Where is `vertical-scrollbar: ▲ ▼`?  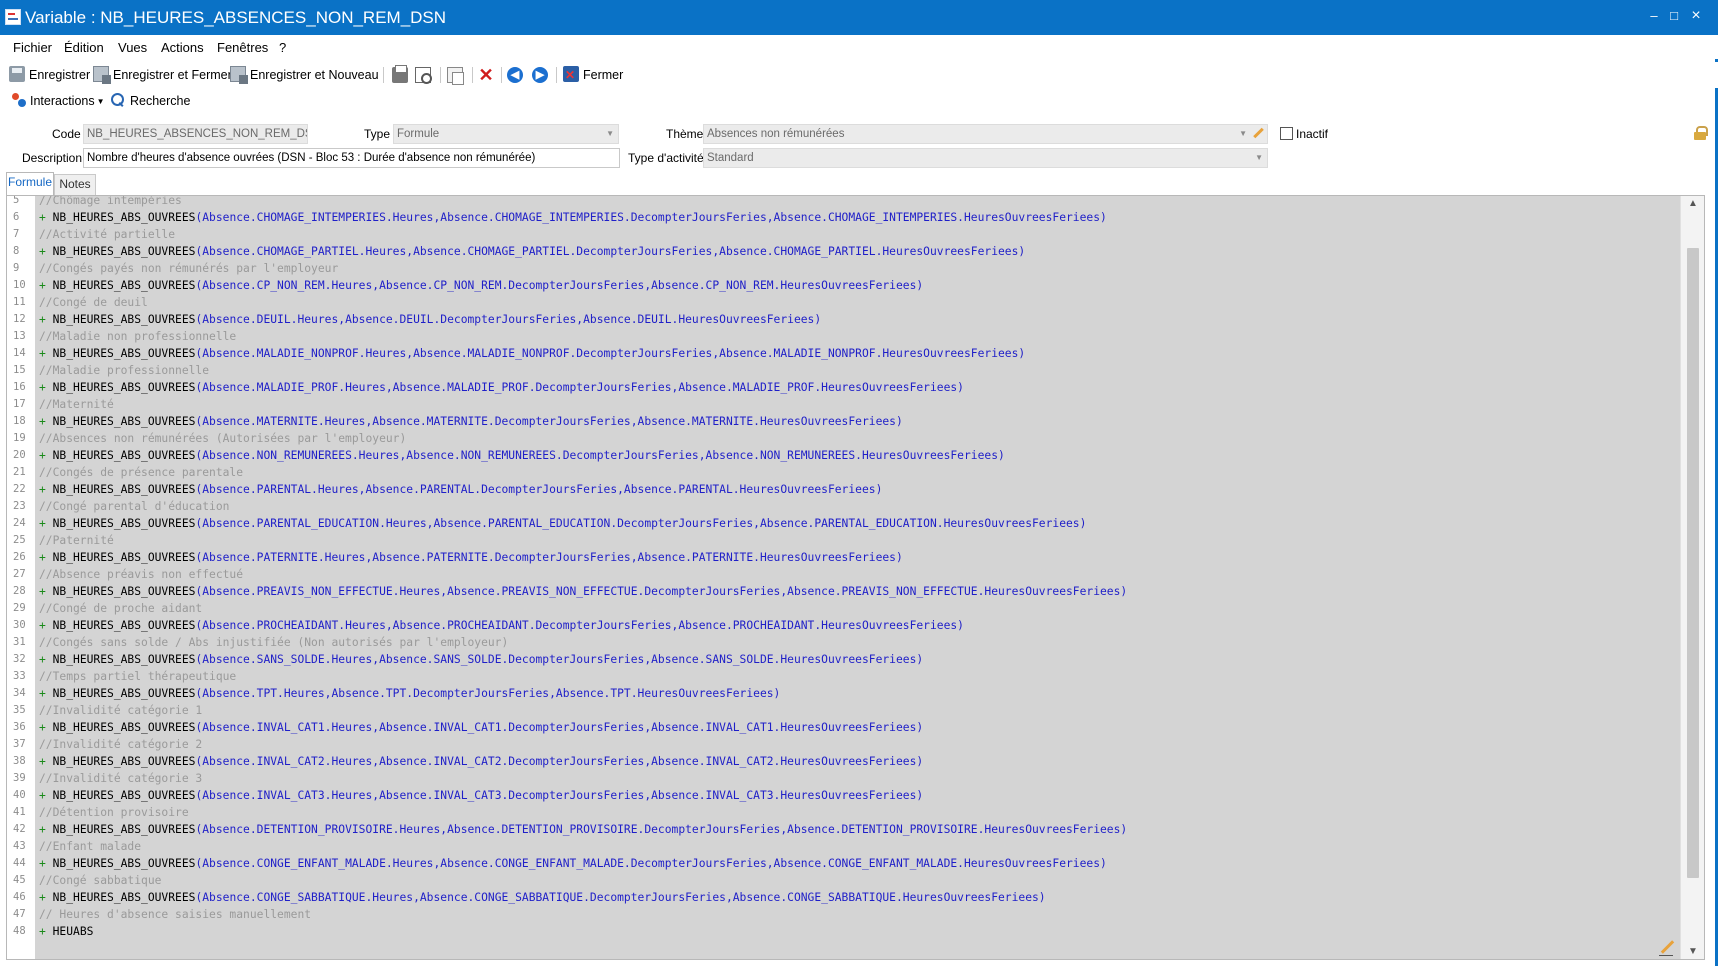 vertical-scrollbar: ▲ ▼ is located at coordinates (1692, 577).